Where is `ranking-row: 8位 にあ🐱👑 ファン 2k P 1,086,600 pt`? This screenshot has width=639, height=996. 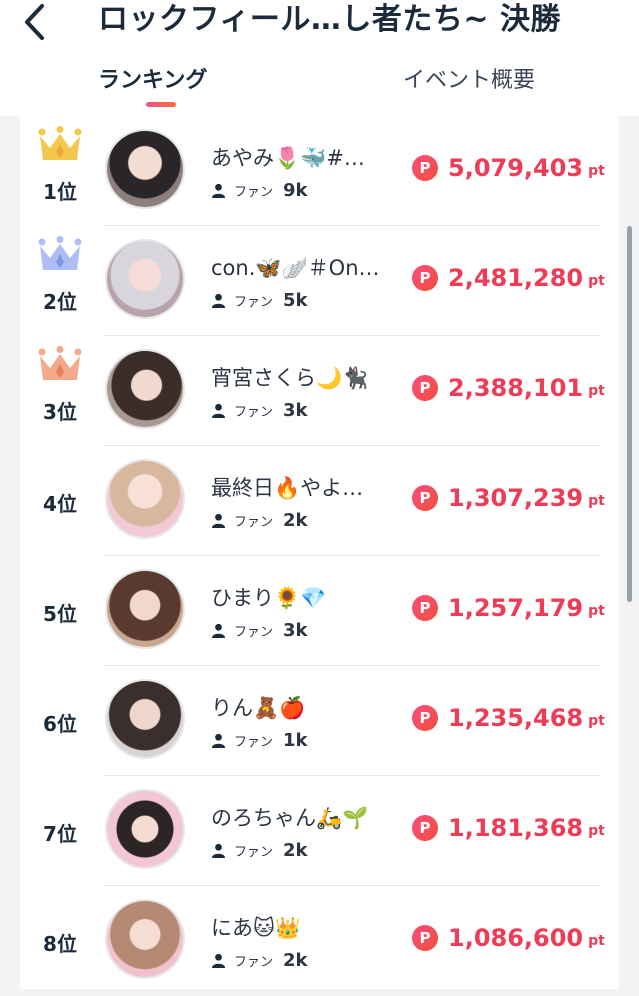
ranking-row: 8位 にあ🐱👑 ファン 2k P 1,086,600 pt is located at coordinates (319, 941).